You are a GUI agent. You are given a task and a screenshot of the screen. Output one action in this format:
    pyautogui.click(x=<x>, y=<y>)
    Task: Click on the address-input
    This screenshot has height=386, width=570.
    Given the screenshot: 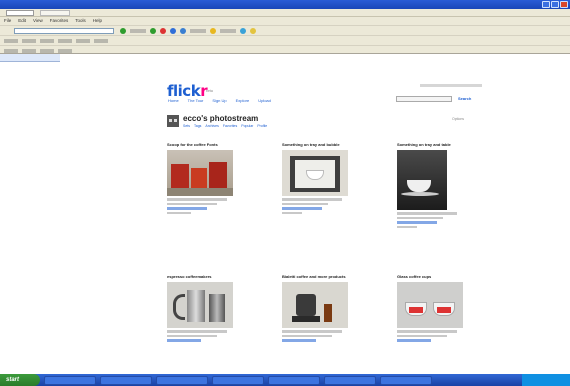 What is the action you would take?
    pyautogui.click(x=64, y=31)
    